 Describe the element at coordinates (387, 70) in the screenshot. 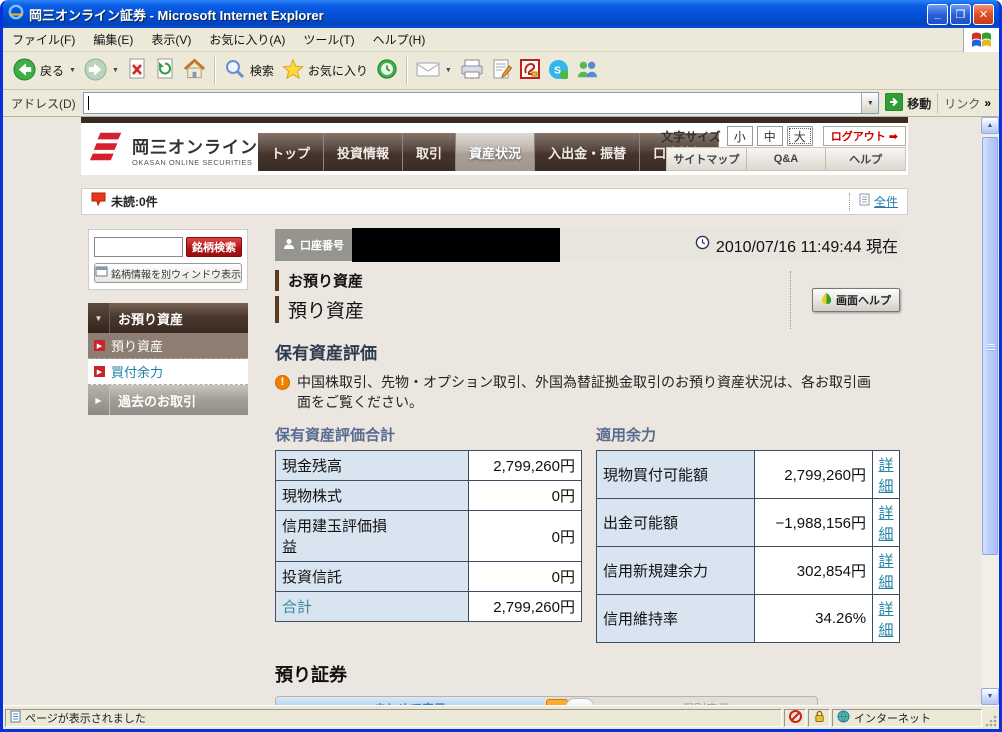

I see `history-button` at that location.